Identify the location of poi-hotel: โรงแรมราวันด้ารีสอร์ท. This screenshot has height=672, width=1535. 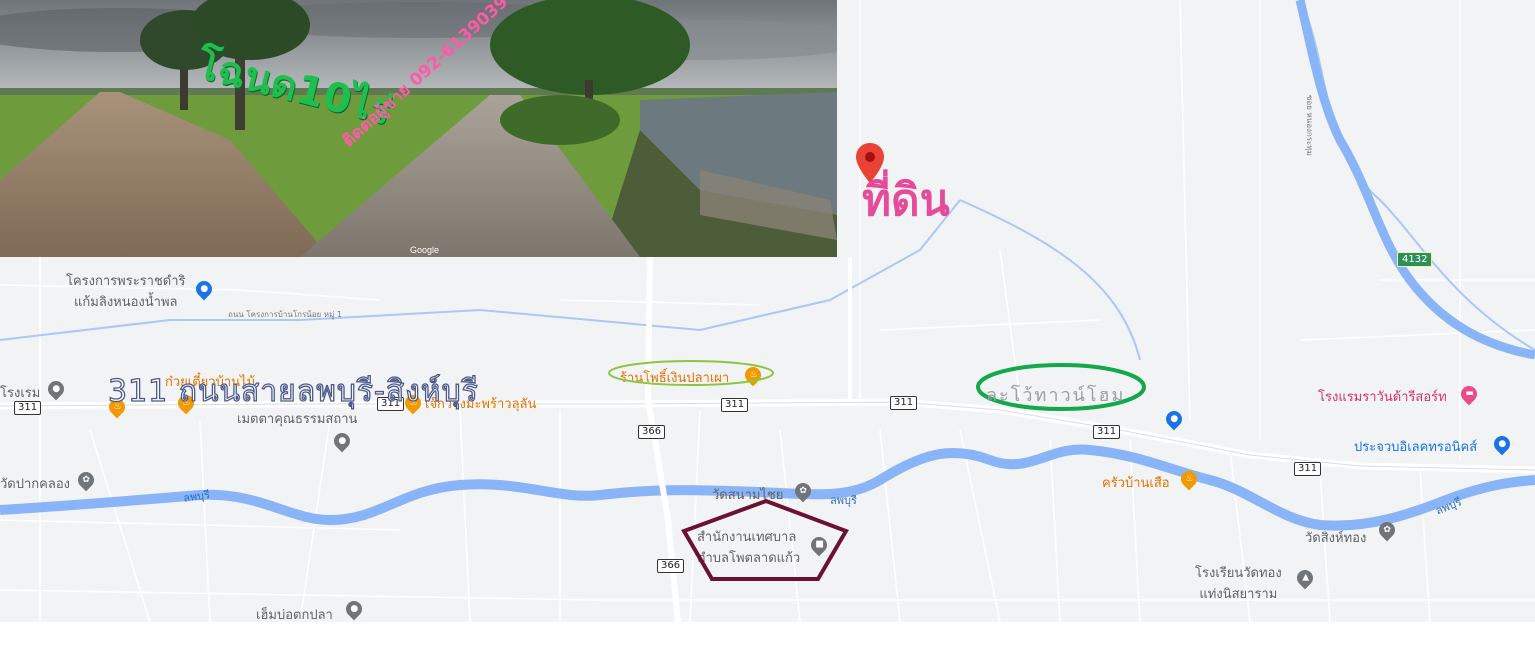
(1382, 396).